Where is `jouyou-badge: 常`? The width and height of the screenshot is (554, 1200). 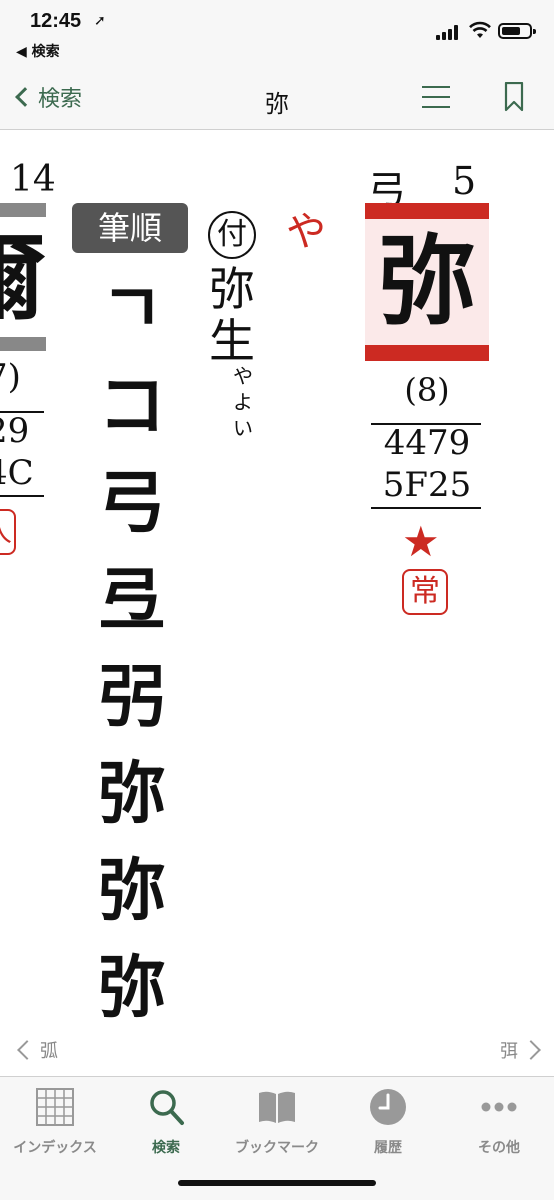
jouyou-badge: 常 is located at coordinates (425, 592).